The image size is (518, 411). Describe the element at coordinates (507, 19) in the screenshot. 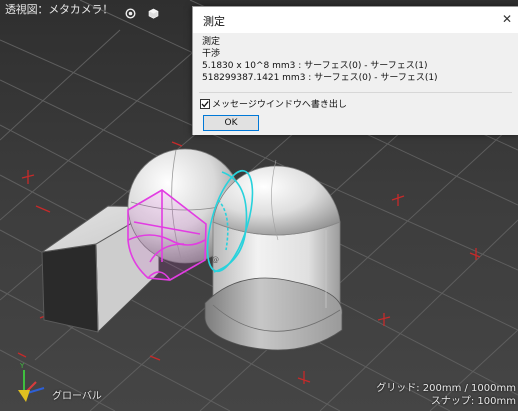

I see `close-icon: ✕` at that location.